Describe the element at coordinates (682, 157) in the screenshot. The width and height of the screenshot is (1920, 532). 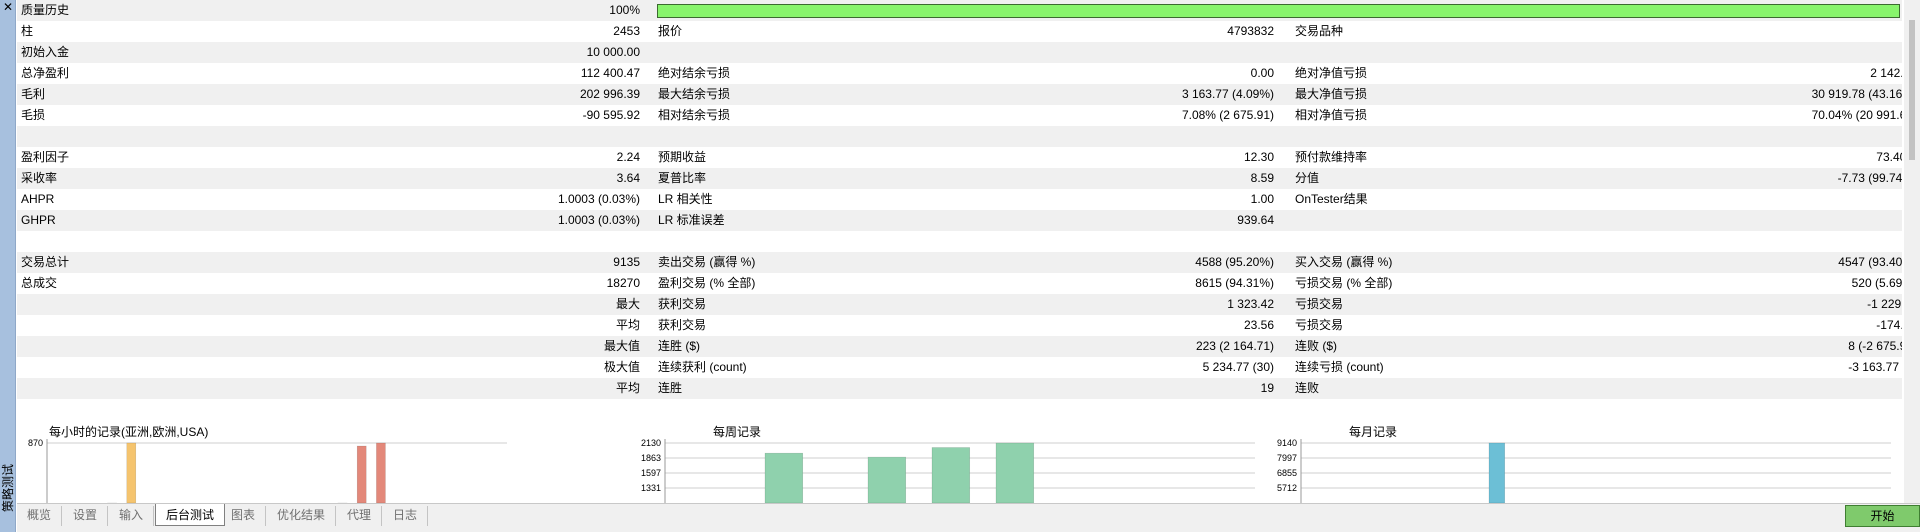
I see `report-label-l2: 预期收益` at that location.